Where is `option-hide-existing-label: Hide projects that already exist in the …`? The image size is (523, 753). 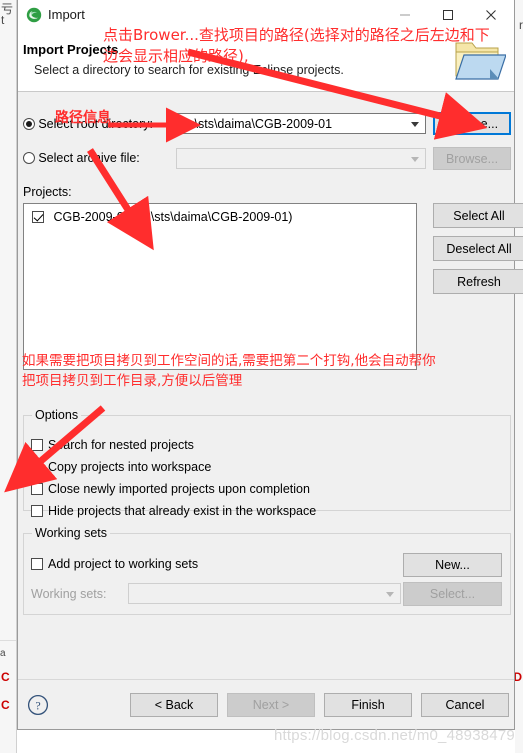 option-hide-existing-label: Hide projects that already exist in the … is located at coordinates (182, 511).